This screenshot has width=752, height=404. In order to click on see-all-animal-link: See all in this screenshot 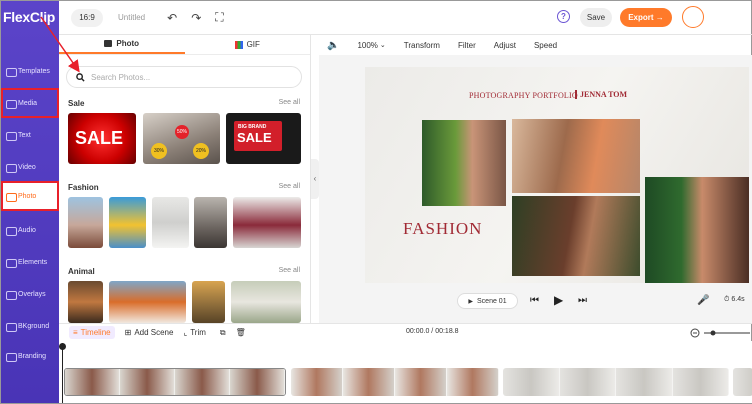, I will do `click(289, 270)`.